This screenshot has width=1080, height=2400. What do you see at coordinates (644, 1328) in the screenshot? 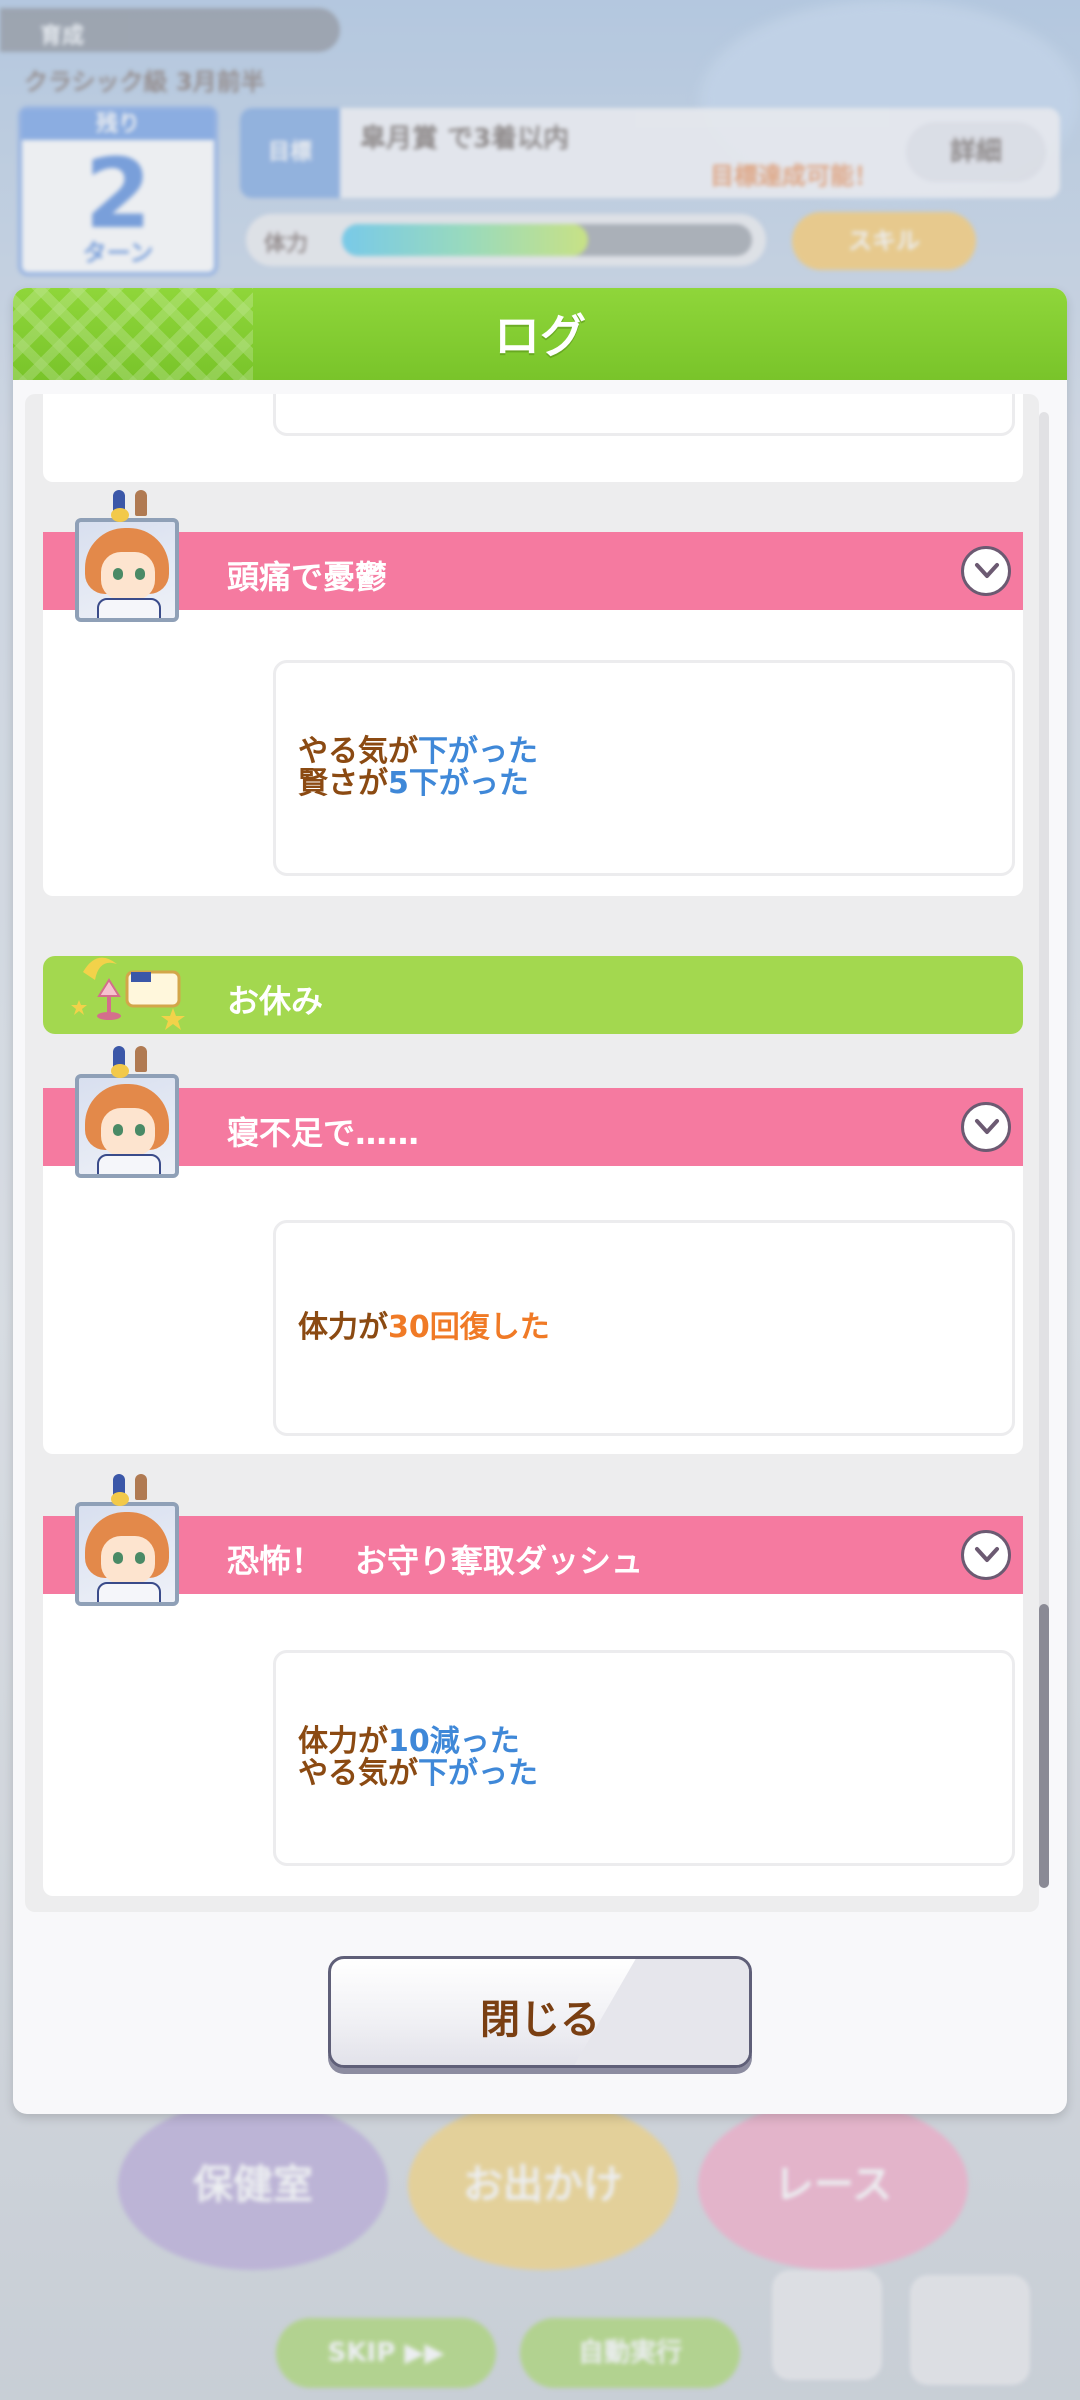
I see `event-result-box: 体力が30回復した` at bounding box center [644, 1328].